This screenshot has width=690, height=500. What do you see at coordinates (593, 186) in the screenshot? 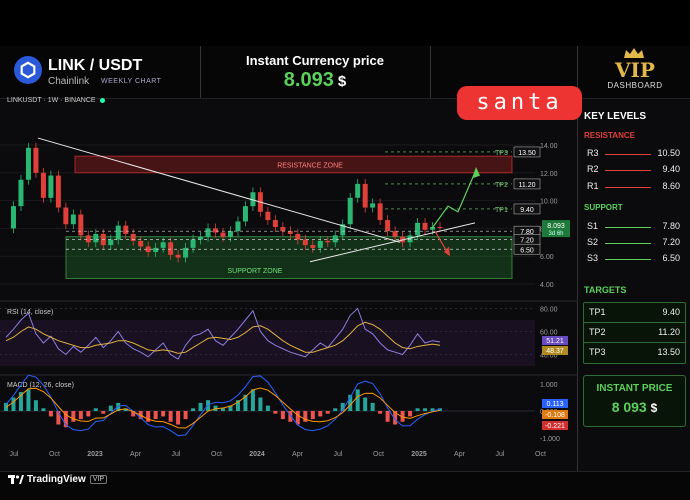
I see `r1-label: R1` at bounding box center [593, 186].